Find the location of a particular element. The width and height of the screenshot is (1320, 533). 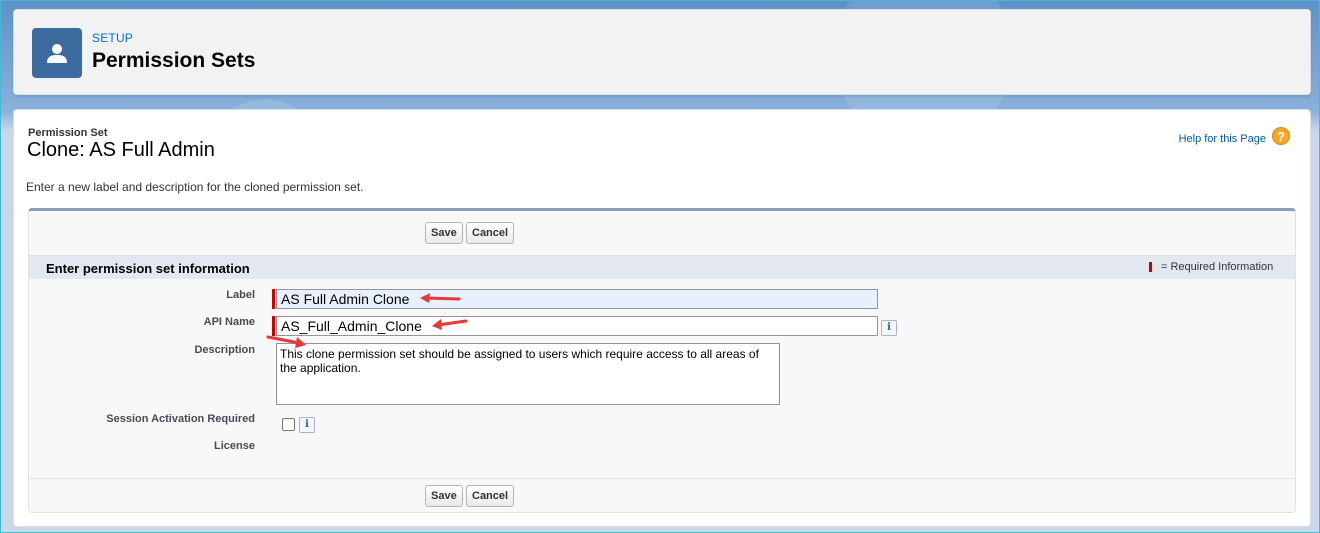

cancel-button-top: Cancel is located at coordinates (490, 233).